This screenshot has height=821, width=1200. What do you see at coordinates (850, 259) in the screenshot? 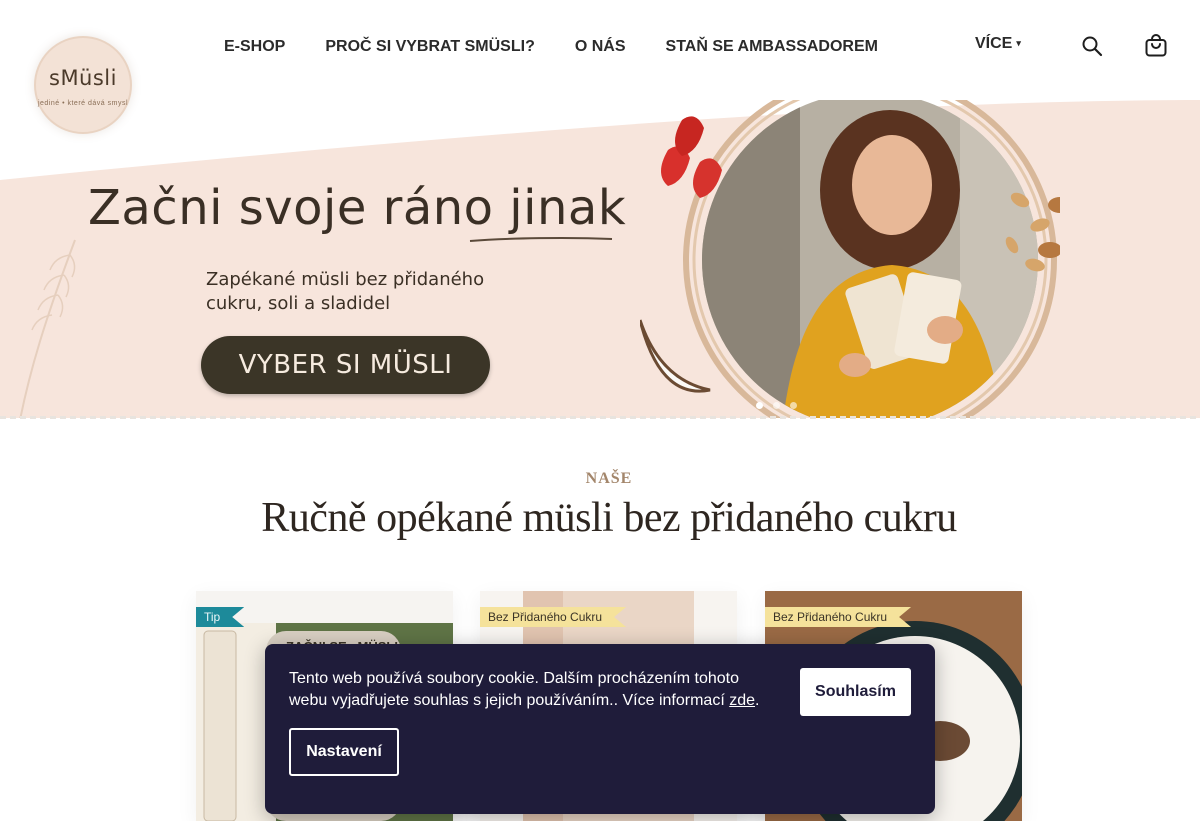
I see `hero-photo` at bounding box center [850, 259].